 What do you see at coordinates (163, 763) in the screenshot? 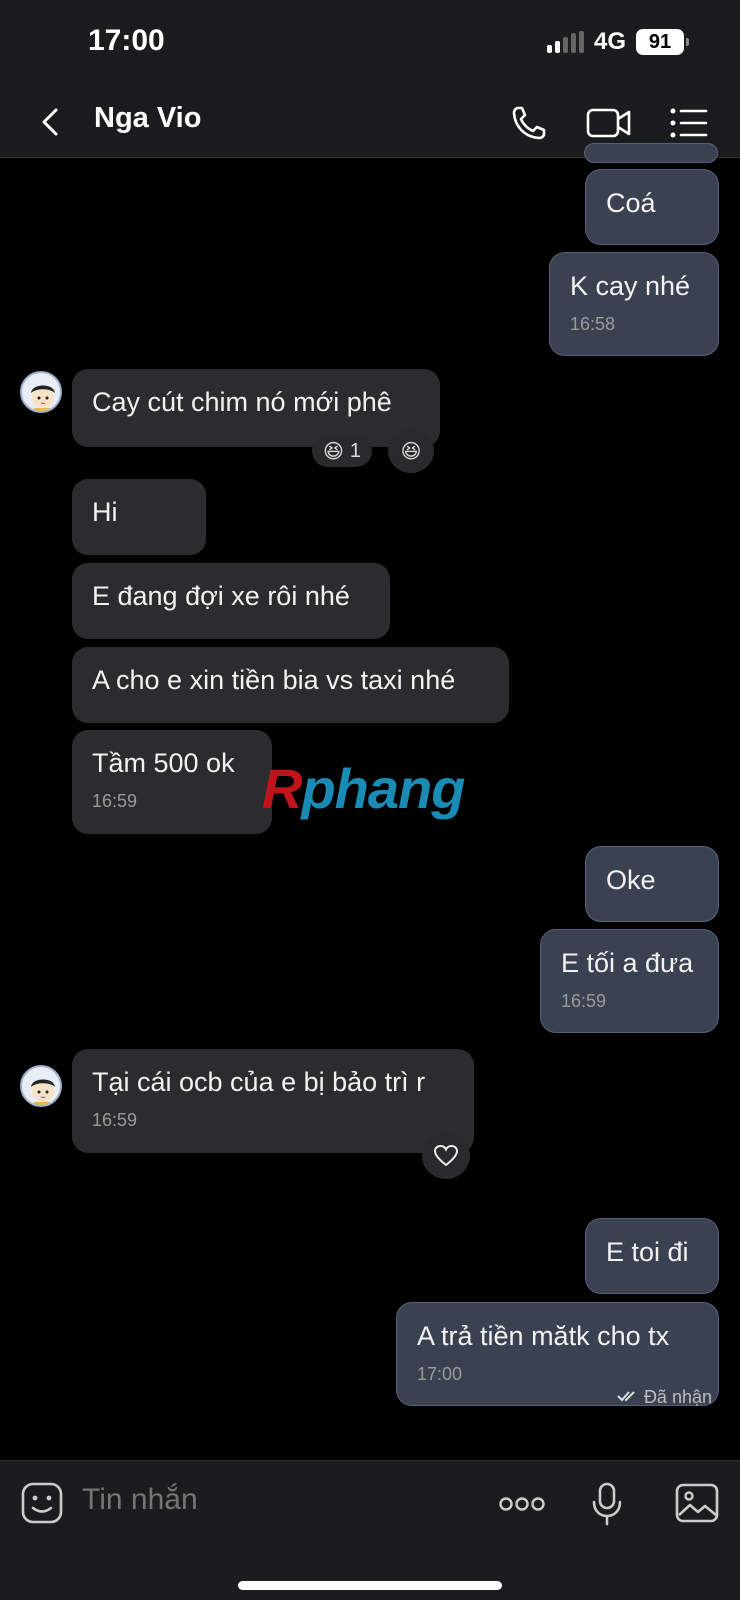
I see `message-text: Tầm 500 ok` at bounding box center [163, 763].